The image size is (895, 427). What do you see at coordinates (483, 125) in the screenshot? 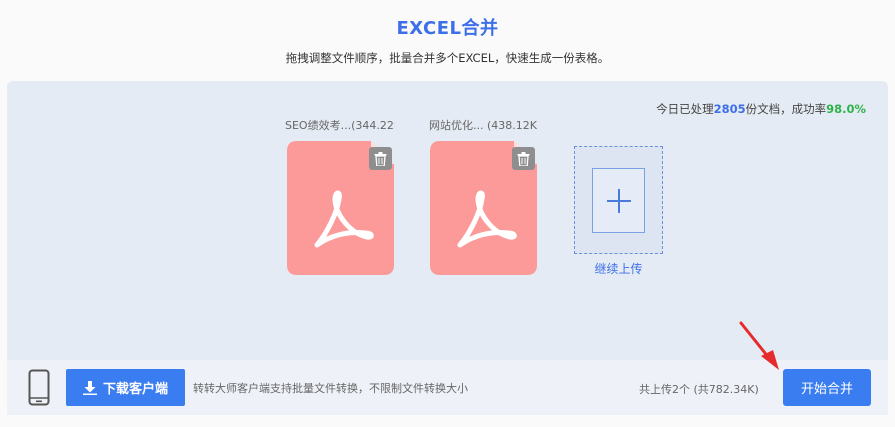
I see `file-name: 网站优化... (438.12K` at bounding box center [483, 125].